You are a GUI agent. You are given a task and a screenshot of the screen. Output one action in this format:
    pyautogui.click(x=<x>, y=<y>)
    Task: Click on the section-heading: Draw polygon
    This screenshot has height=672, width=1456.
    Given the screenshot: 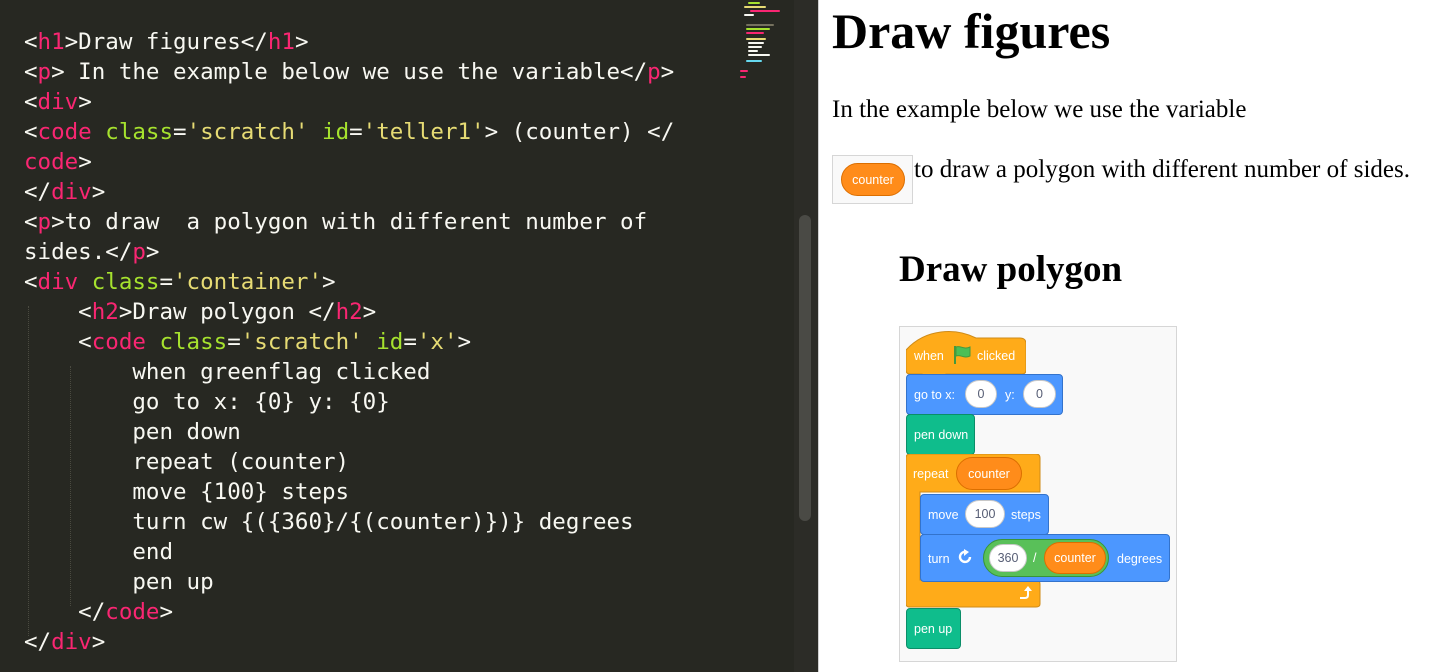 What is the action you would take?
    pyautogui.click(x=1011, y=269)
    